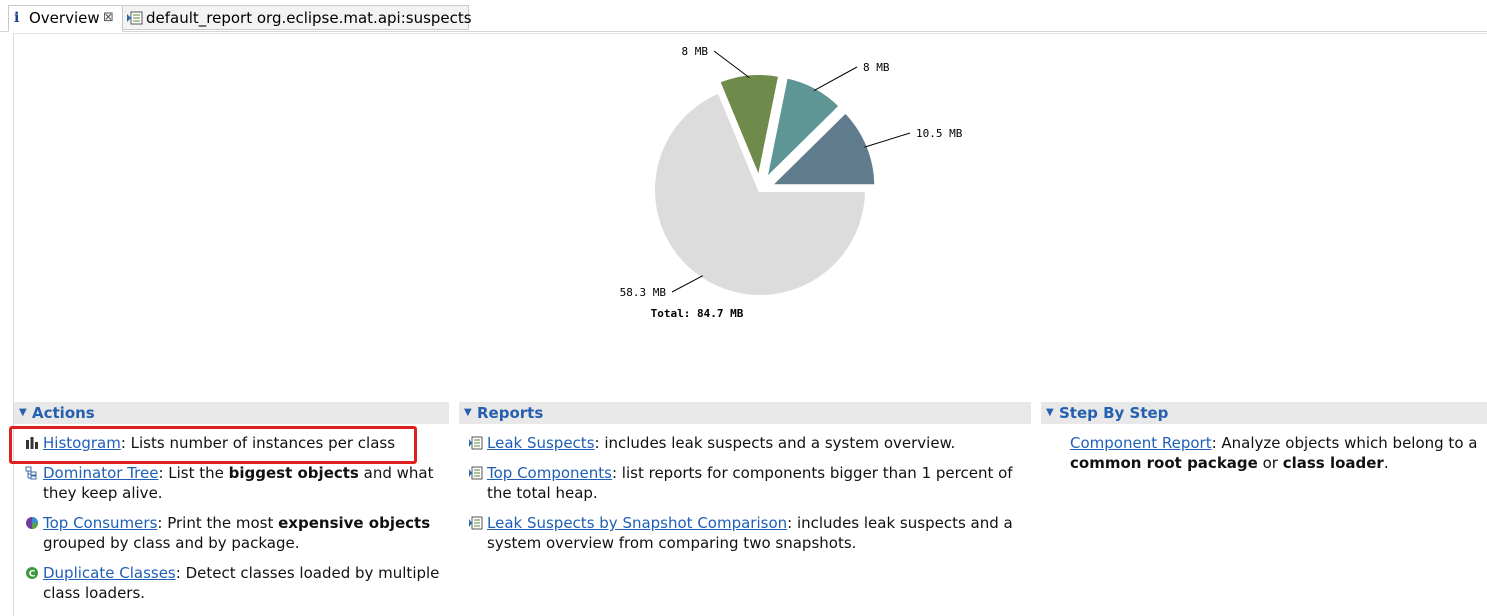 This screenshot has height=616, width=1487. I want to click on component-report-mid: or, so click(1270, 463).